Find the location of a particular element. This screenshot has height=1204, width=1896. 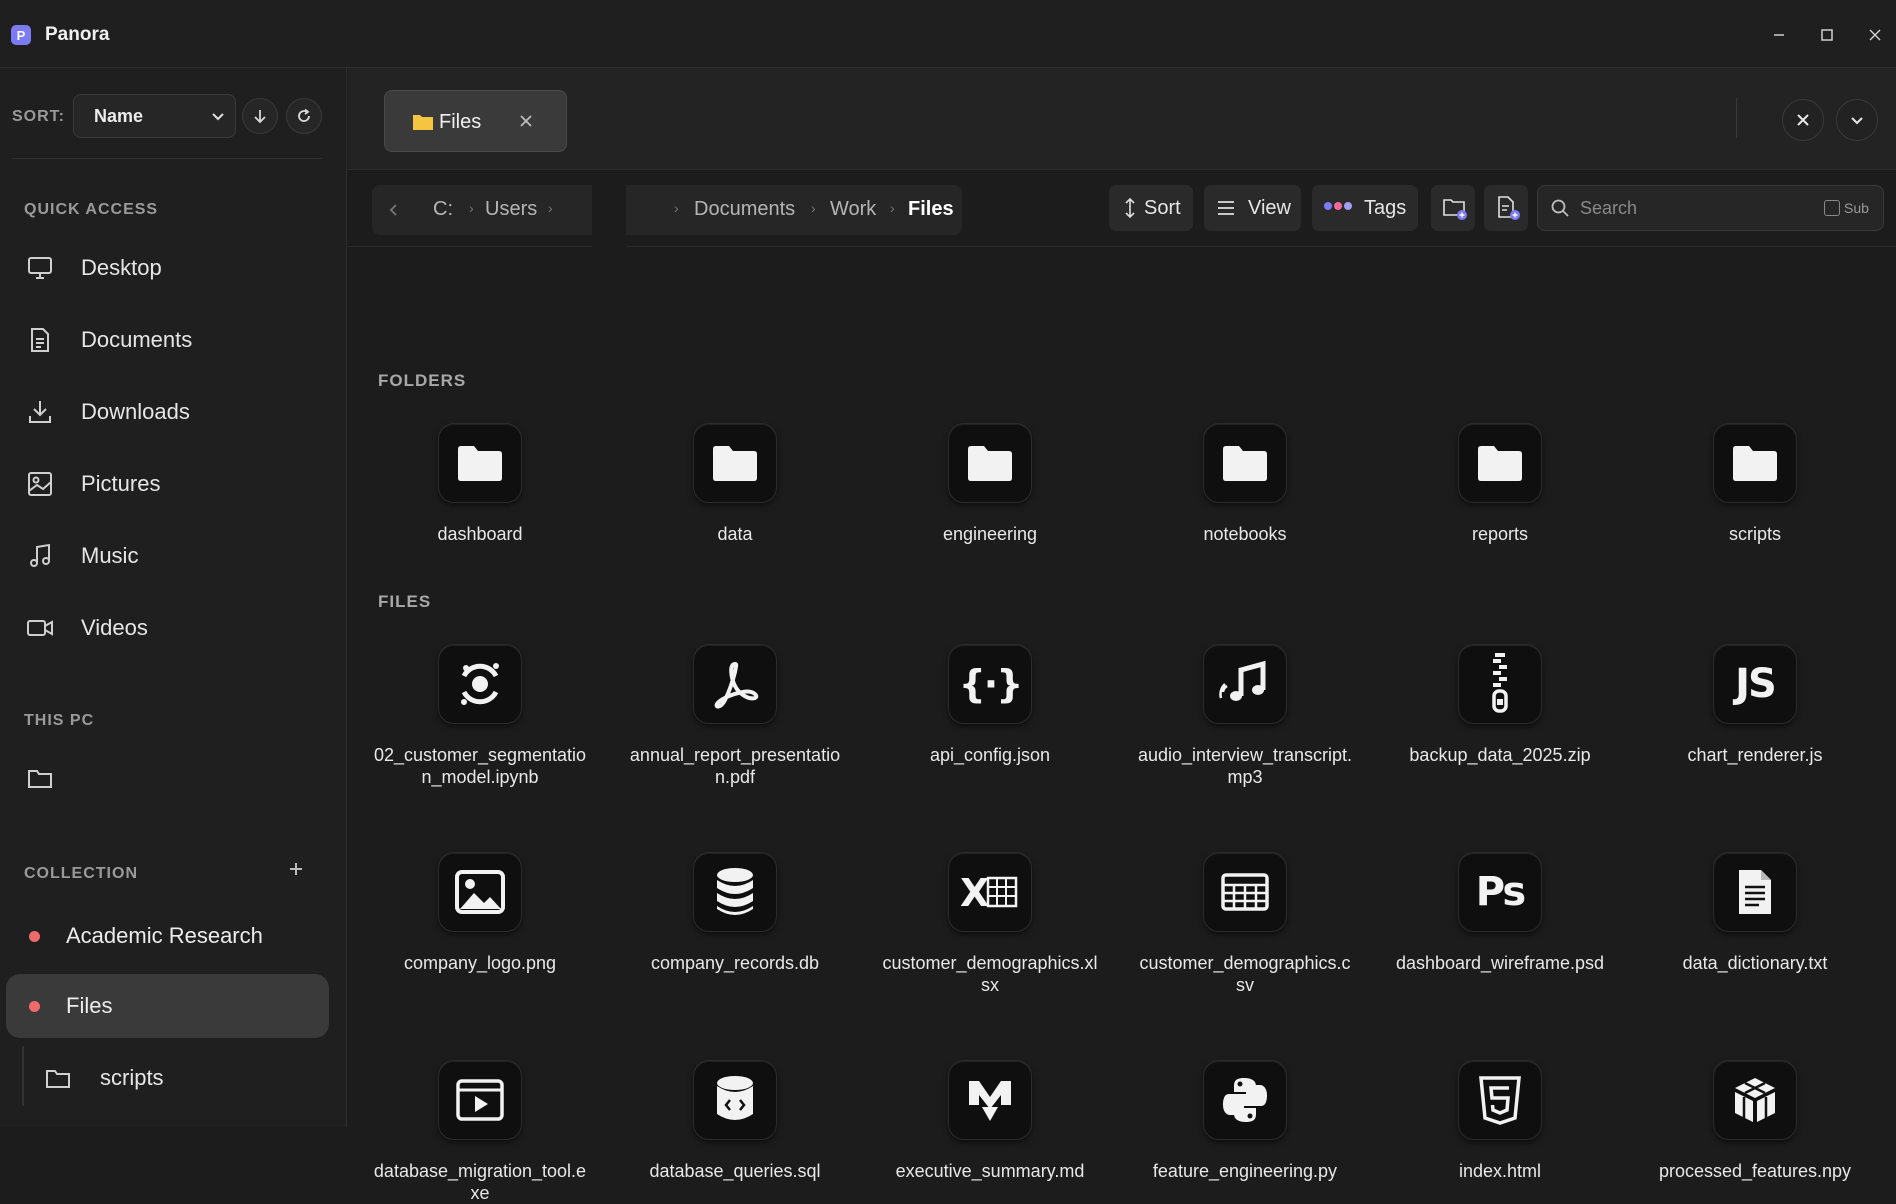

maximize-button is located at coordinates (1827, 35).